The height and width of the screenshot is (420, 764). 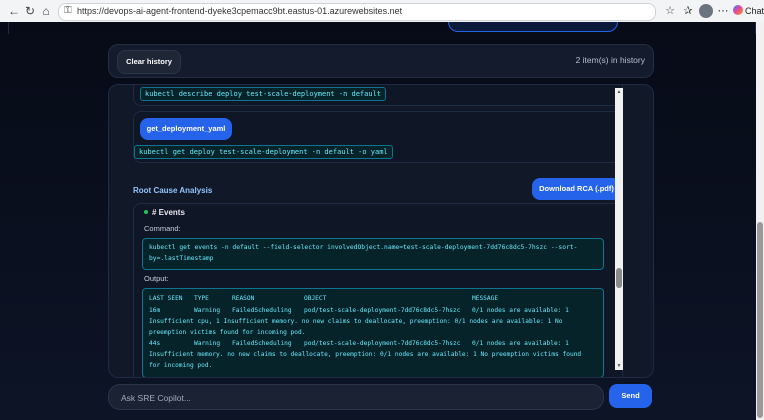 I want to click on header-last-seen: LAST SEEN, so click(x=166, y=298).